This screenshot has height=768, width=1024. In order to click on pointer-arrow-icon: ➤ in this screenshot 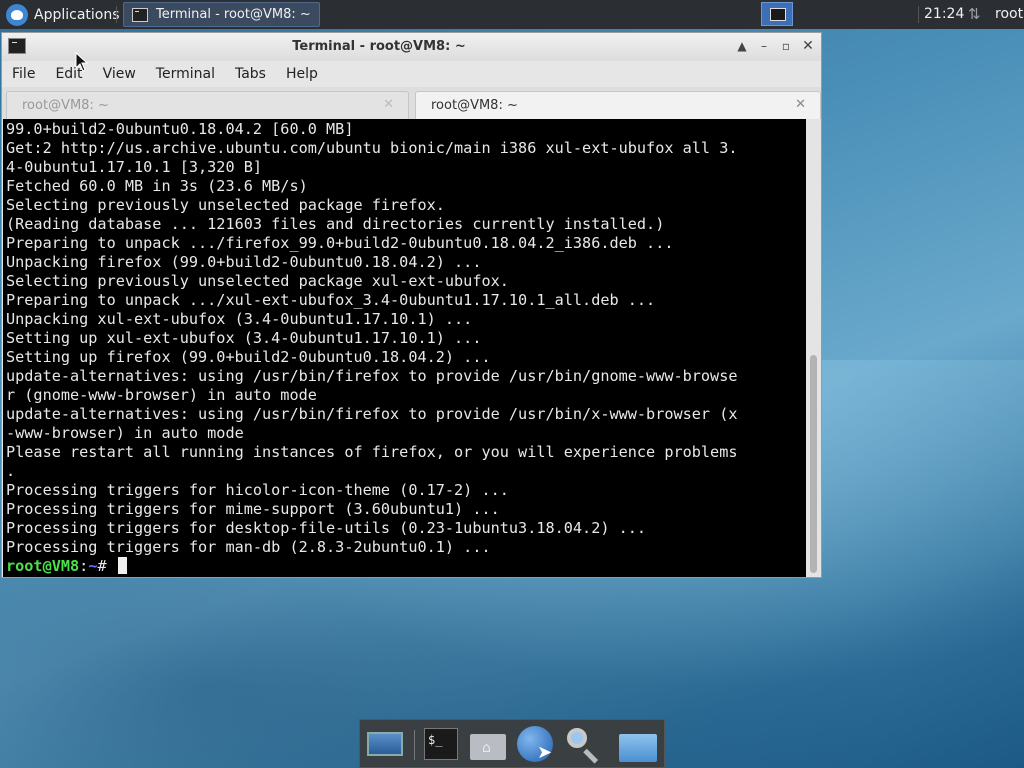, I will do `click(545, 752)`.